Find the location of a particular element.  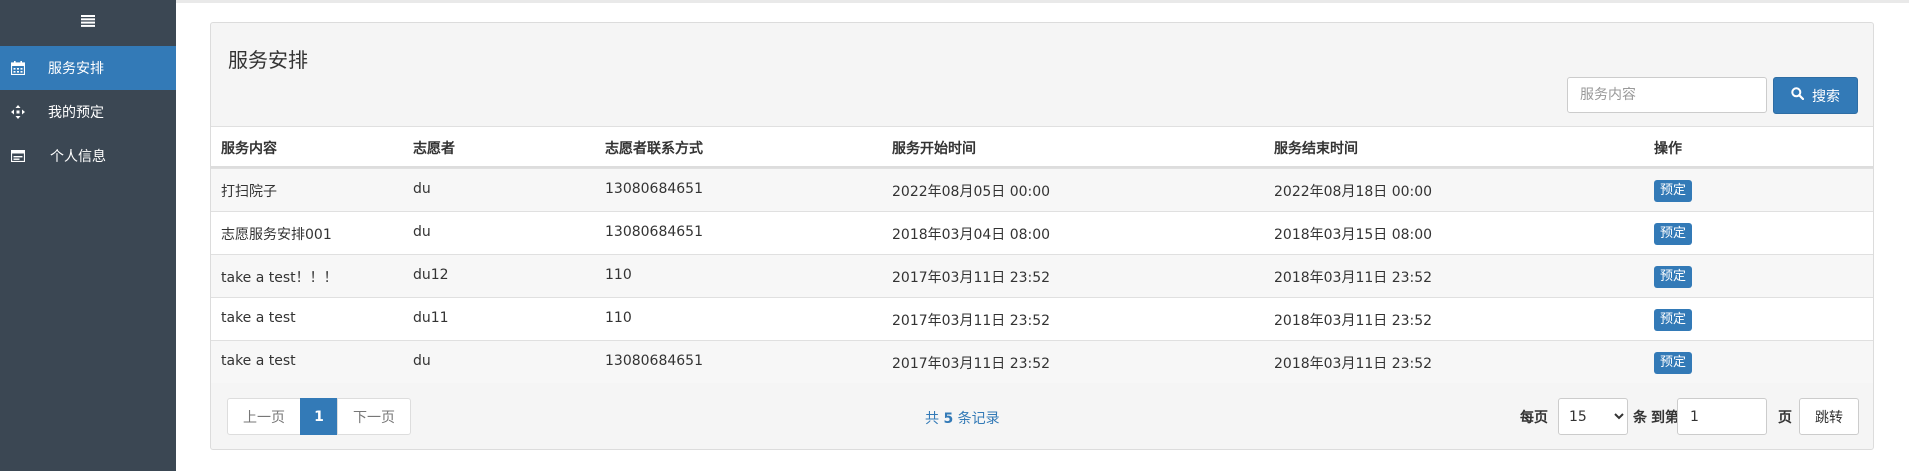

column-header-start-time: 服务开始时间 is located at coordinates (934, 149).